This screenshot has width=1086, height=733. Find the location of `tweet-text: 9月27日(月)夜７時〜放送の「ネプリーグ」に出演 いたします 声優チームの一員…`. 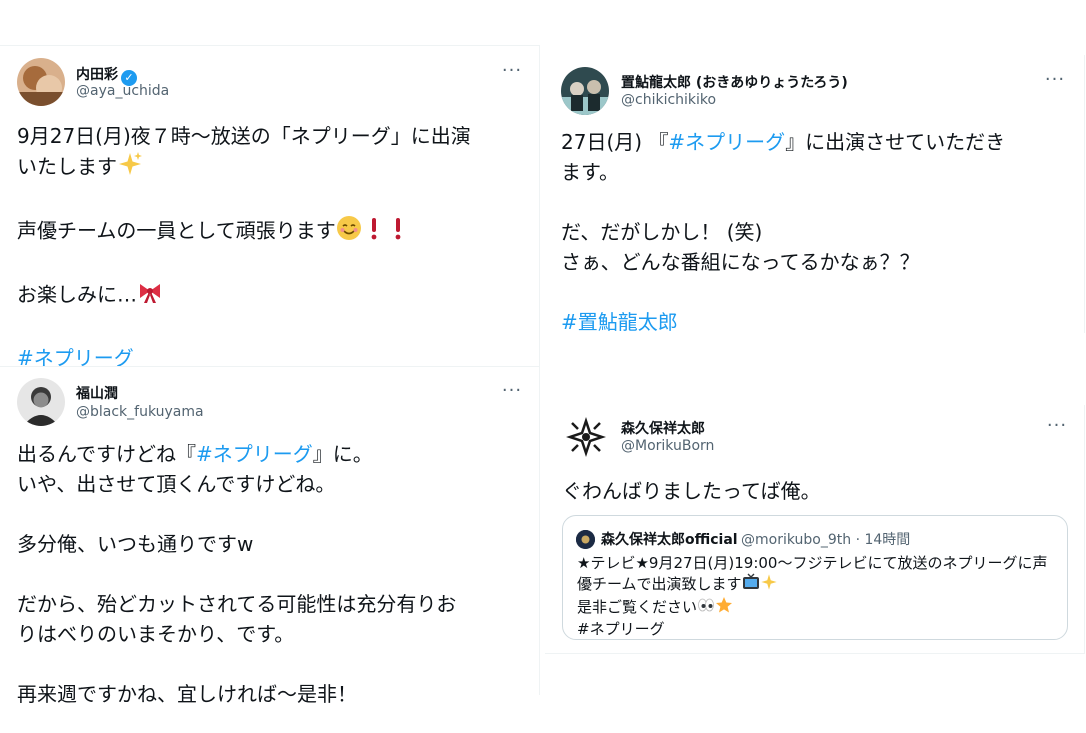

tweet-text: 9月27日(月)夜７時〜放送の「ネプリーグ」に出演 いたします 声優チームの一員… is located at coordinates (244, 247).